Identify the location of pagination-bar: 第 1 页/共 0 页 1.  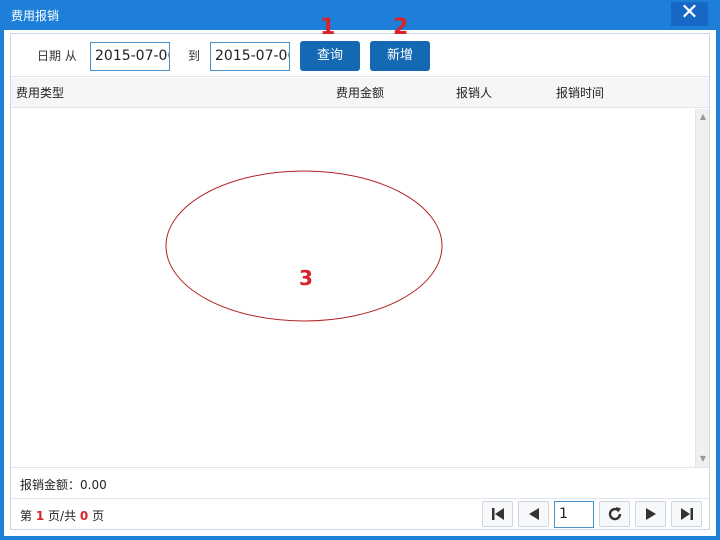
(360, 513).